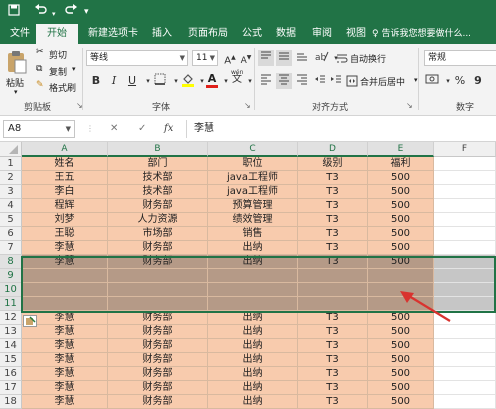 The height and width of the screenshot is (409, 496). I want to click on select-all-corner, so click(11, 149).